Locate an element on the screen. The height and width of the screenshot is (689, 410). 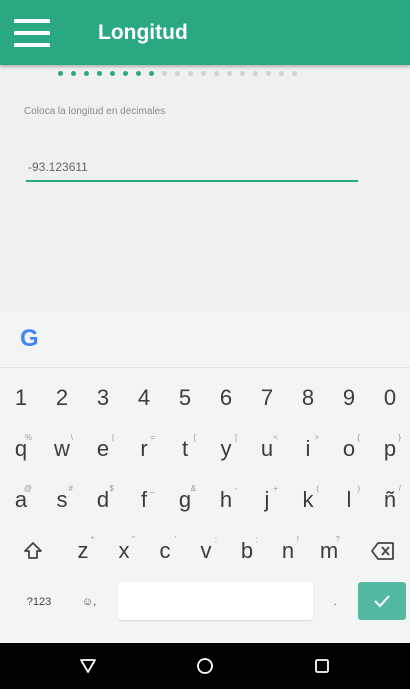
key-1: 1 is located at coordinates (21, 397).